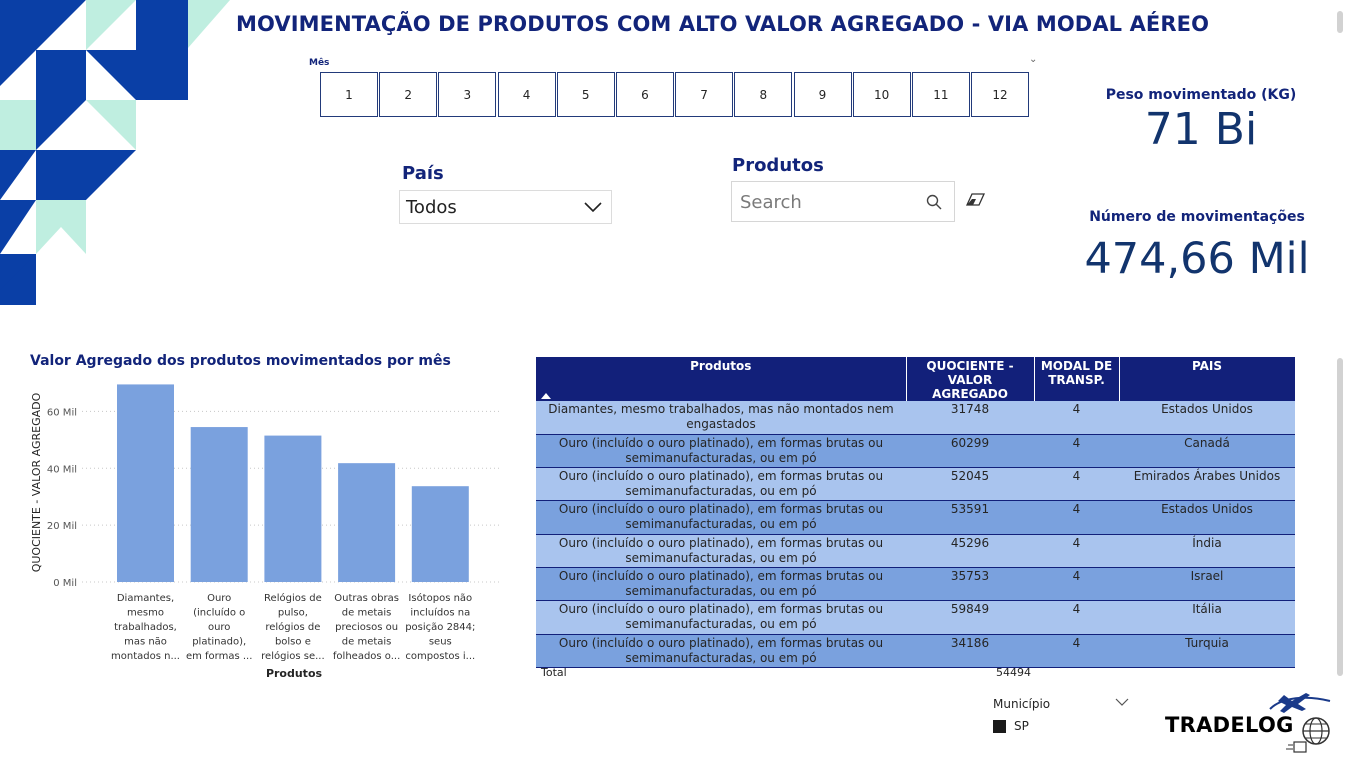  I want to click on table-cell-pais: Canadá, so click(1207, 451).